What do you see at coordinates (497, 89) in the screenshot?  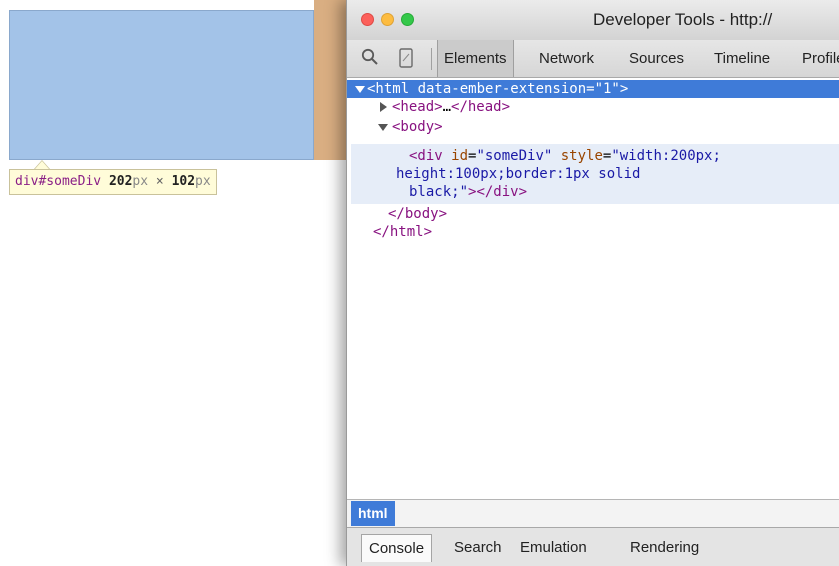 I see `dom-node-html: <html data-ember-extension="1">` at bounding box center [497, 89].